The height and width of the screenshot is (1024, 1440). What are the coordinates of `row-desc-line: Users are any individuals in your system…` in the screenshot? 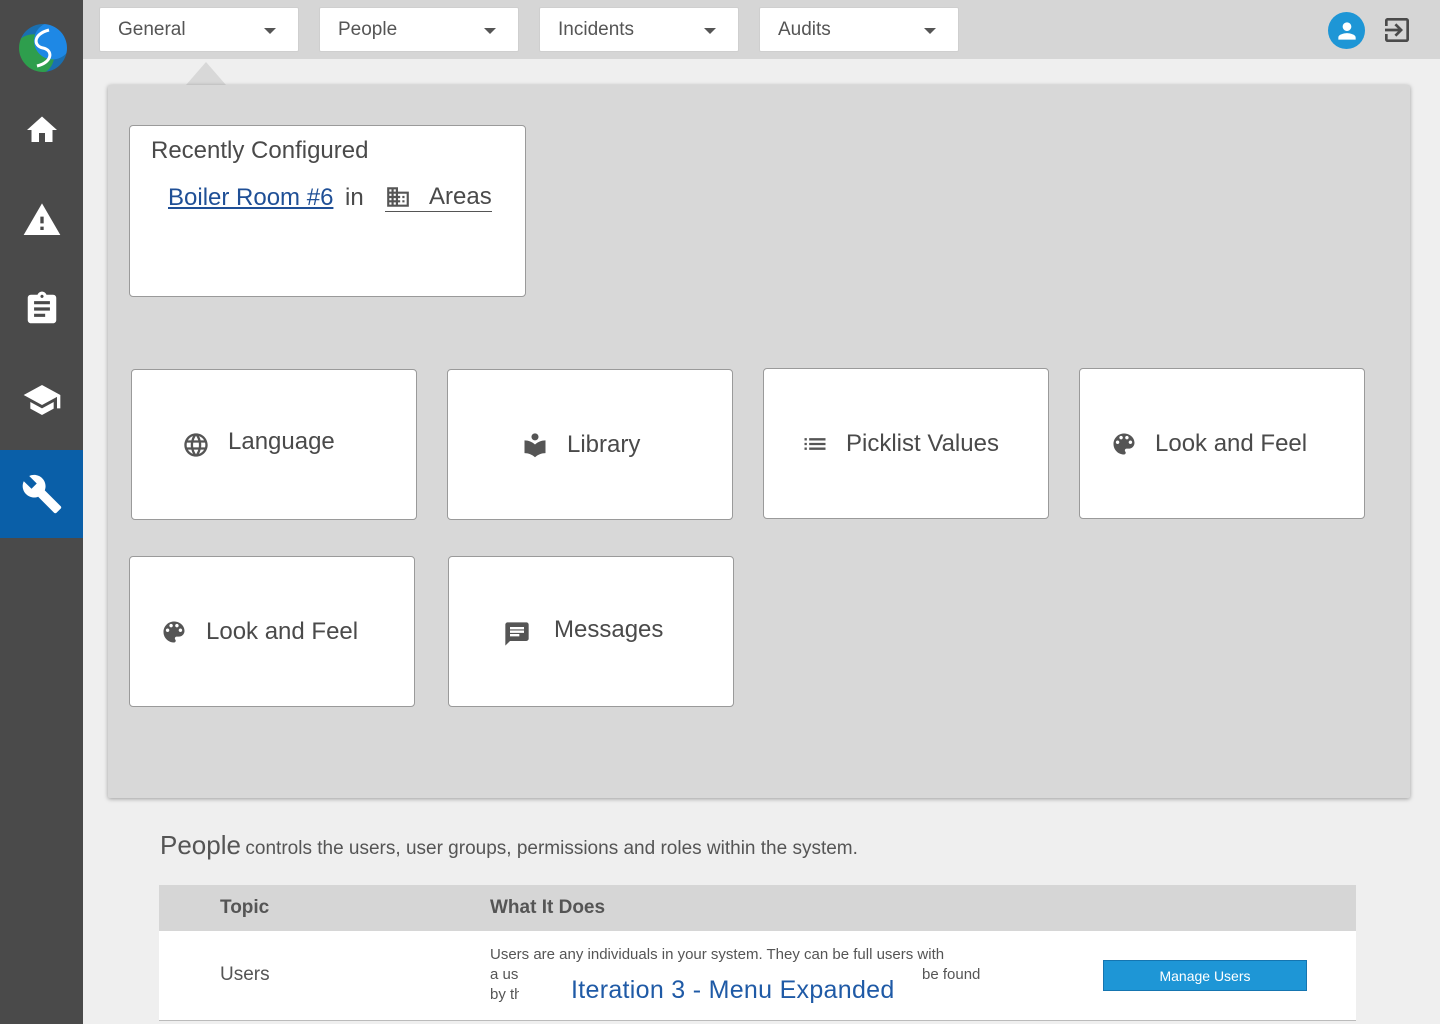 It's located at (717, 954).